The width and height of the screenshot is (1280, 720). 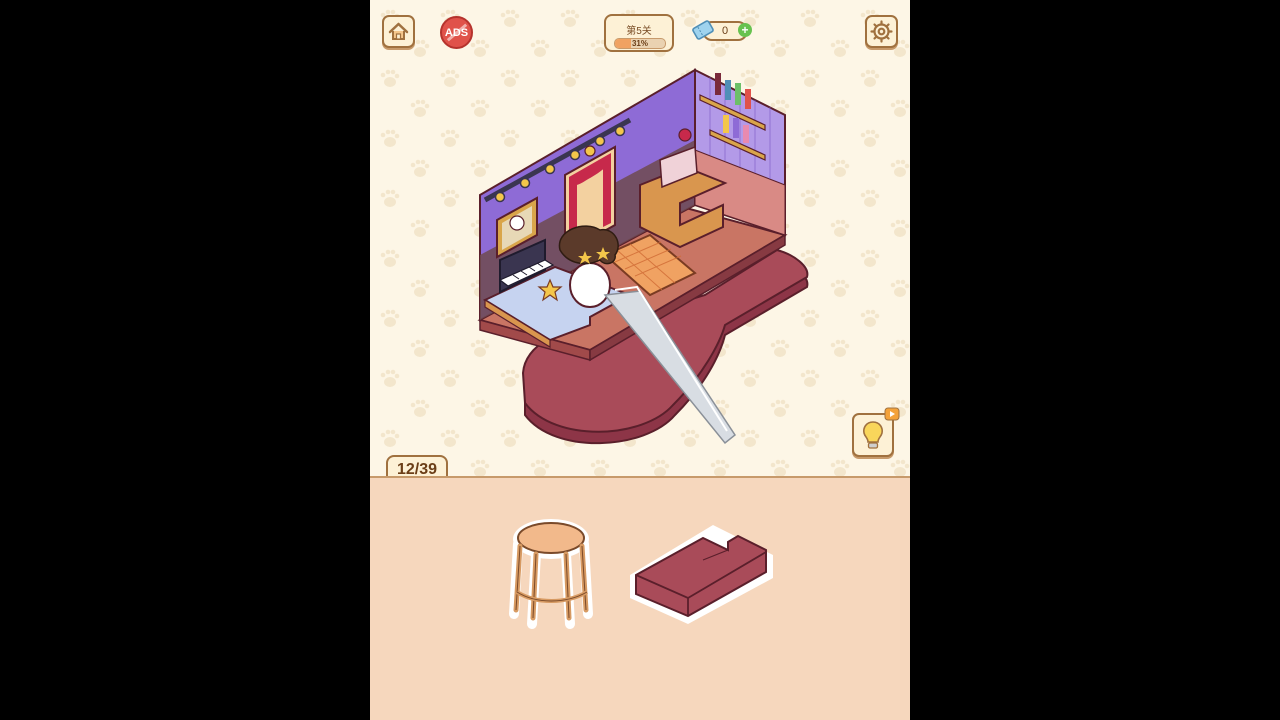 What do you see at coordinates (745, 30) in the screenshot?
I see `add-ticket-button: +` at bounding box center [745, 30].